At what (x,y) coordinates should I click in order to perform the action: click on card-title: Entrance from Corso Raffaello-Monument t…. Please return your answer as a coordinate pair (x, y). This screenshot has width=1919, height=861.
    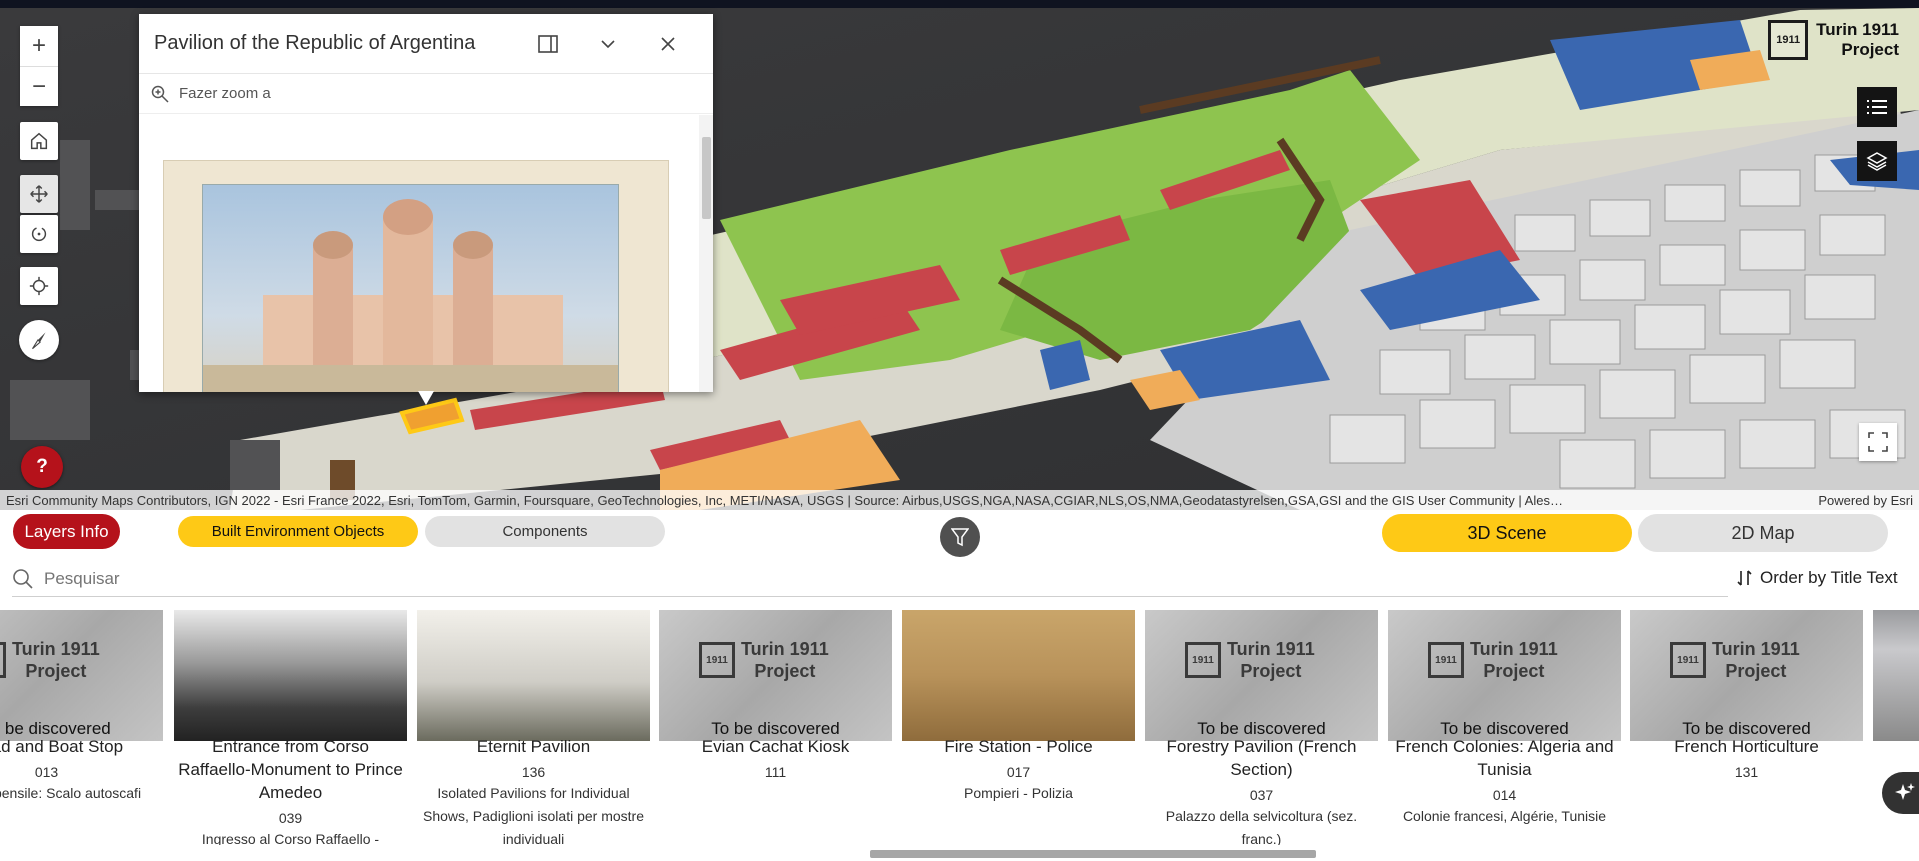
    Looking at the image, I should click on (290, 769).